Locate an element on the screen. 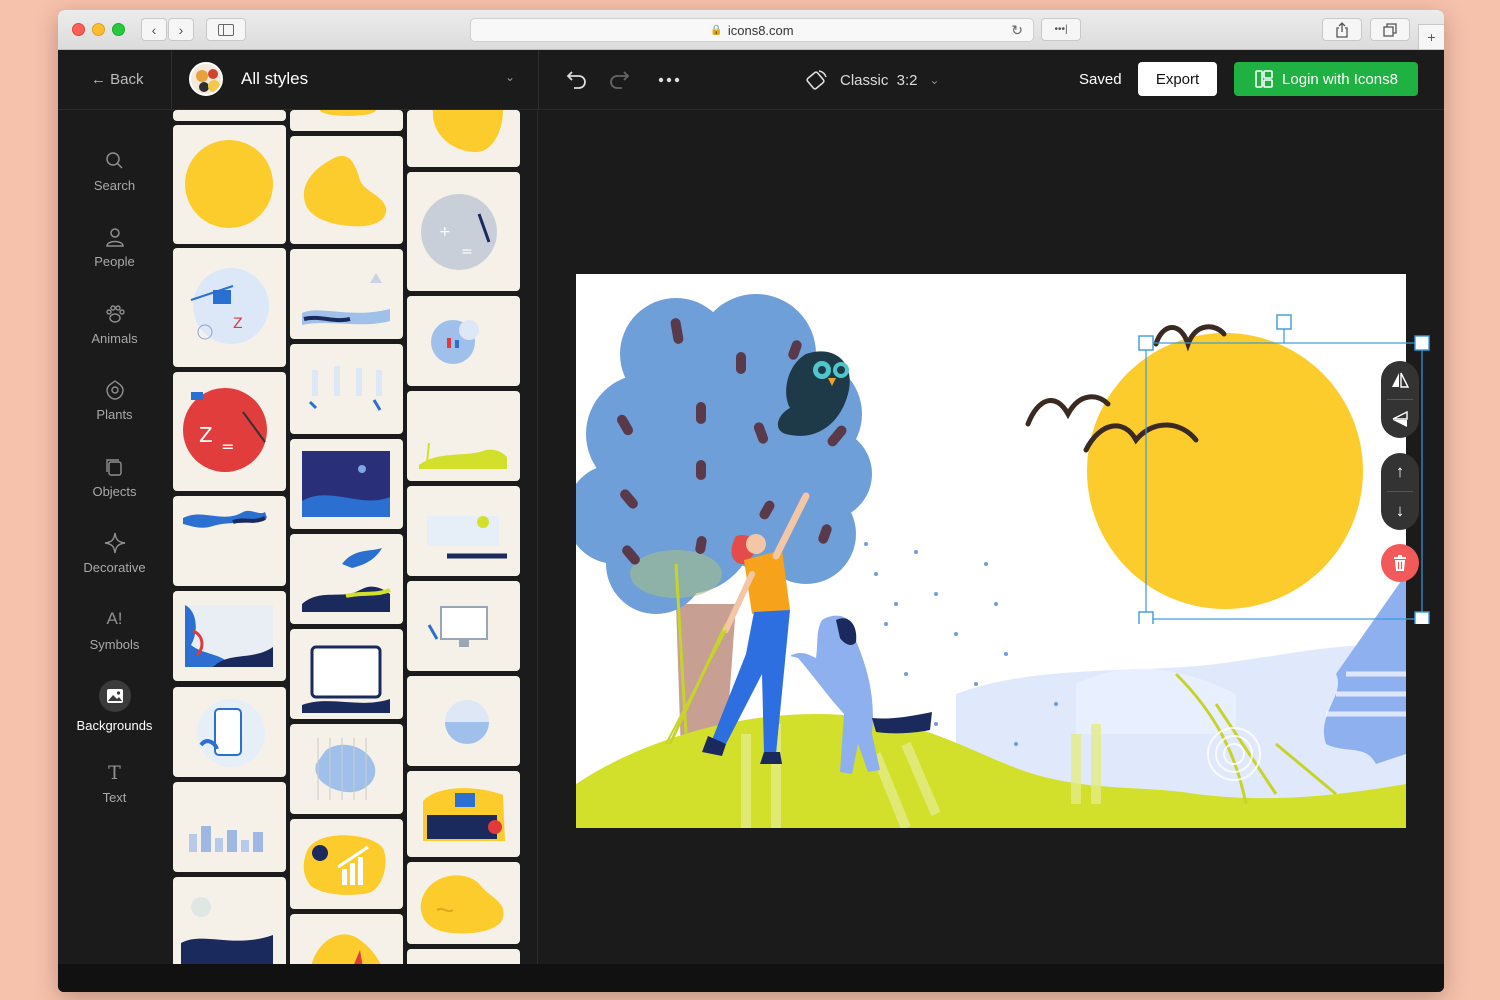 The height and width of the screenshot is (1000, 1500). rail-item-backgrounds: Backgrounds is located at coordinates (114, 706).